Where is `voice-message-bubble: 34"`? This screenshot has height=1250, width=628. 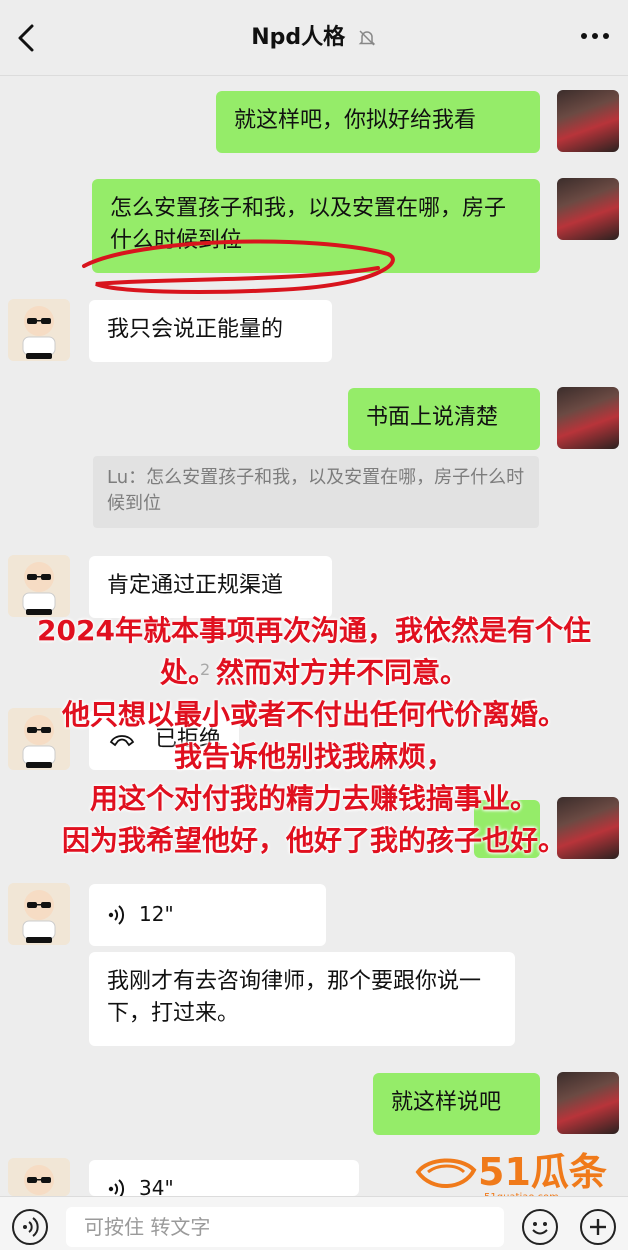
voice-message-bubble: 34" is located at coordinates (224, 1178).